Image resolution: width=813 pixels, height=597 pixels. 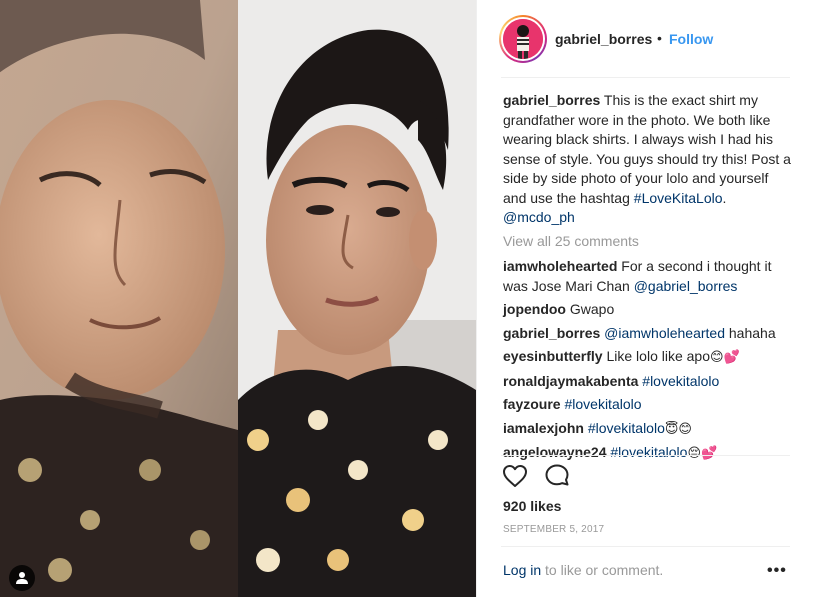 What do you see at coordinates (522, 570) in the screenshot?
I see `login-link: Log in` at bounding box center [522, 570].